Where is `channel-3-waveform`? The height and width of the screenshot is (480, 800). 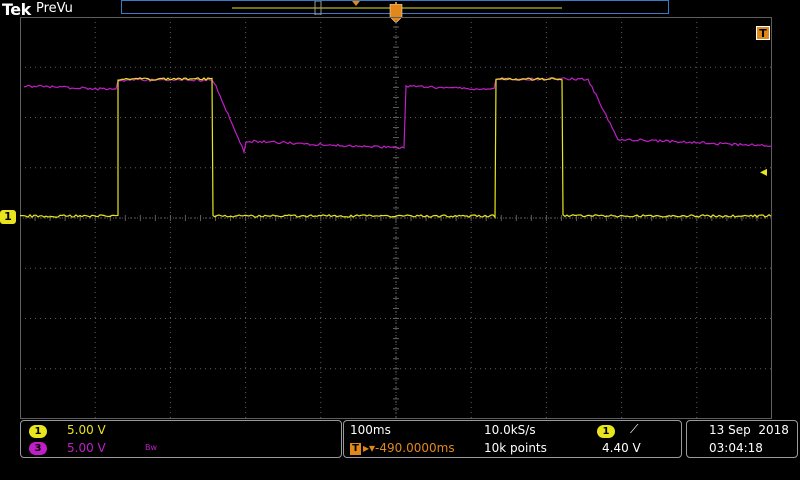
channel-3-waveform is located at coordinates (398, 115).